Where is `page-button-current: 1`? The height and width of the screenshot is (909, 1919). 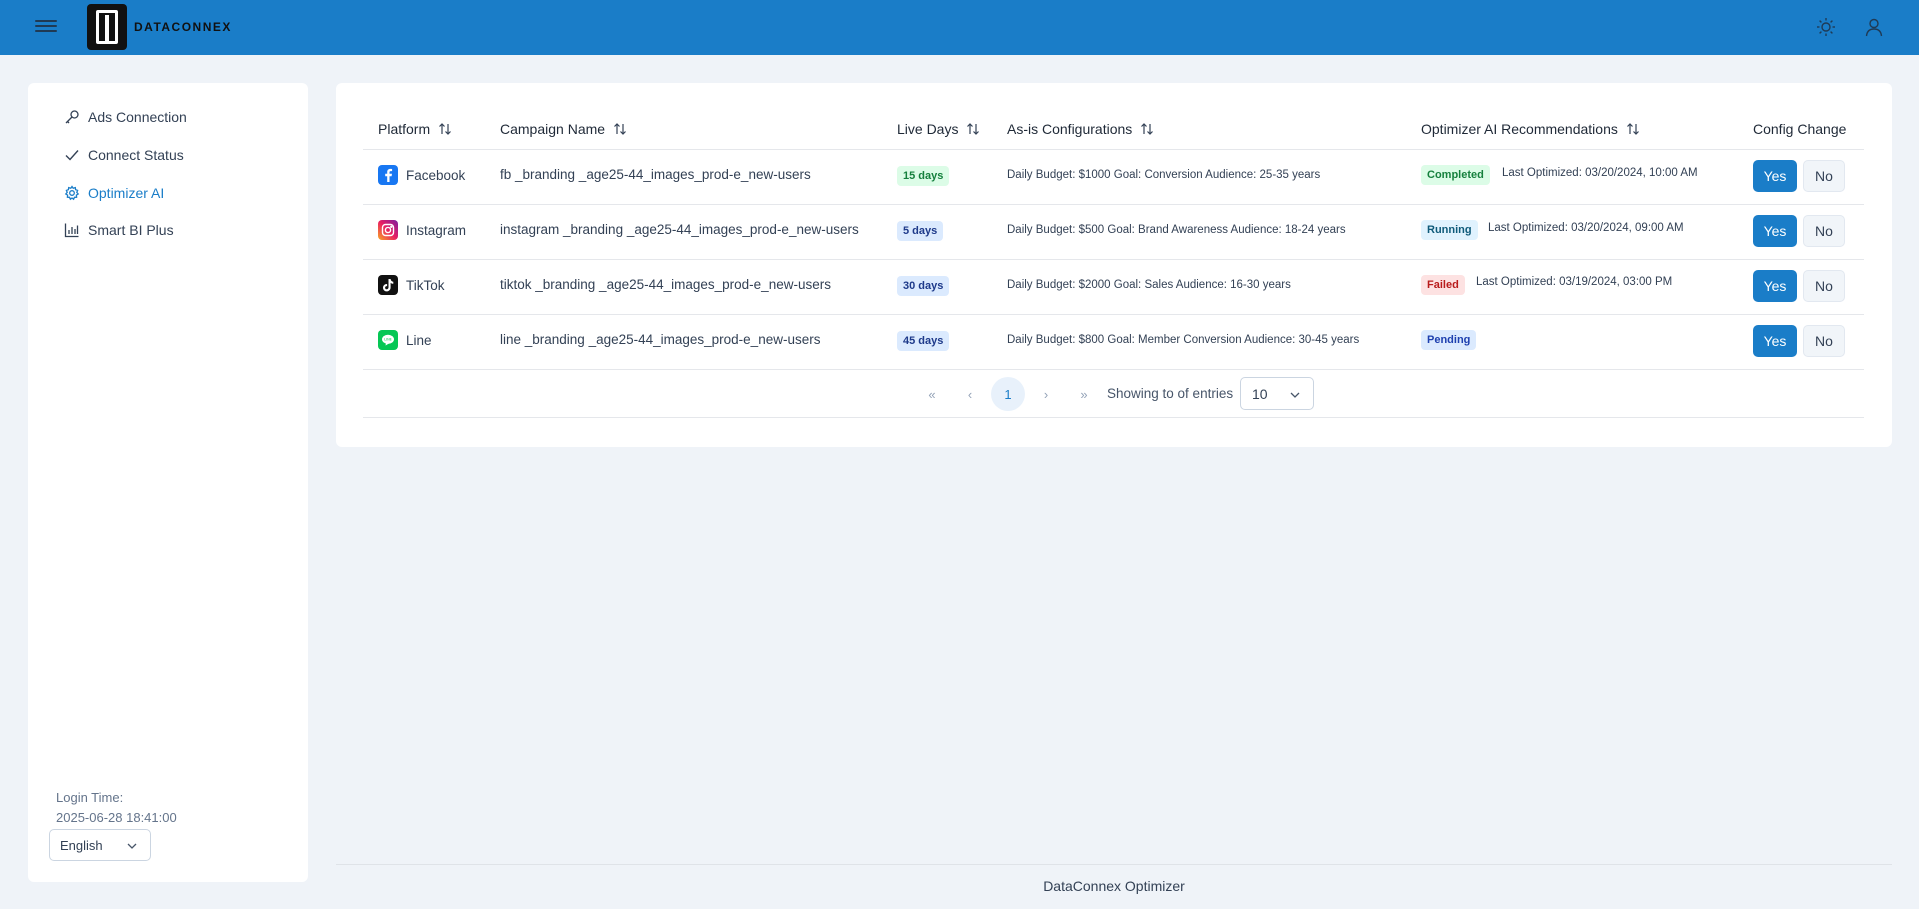
page-button-current: 1 is located at coordinates (1008, 394).